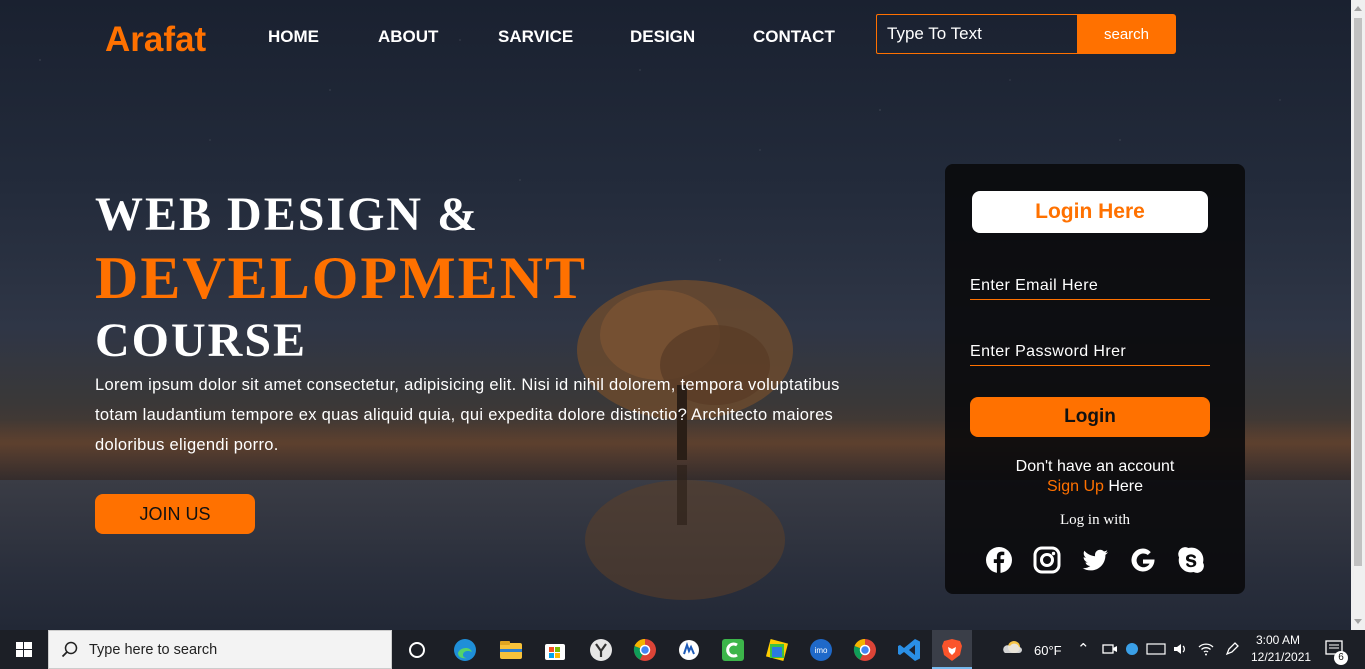 This screenshot has width=1365, height=669. I want to click on signup-suffix: Here, so click(1123, 486).